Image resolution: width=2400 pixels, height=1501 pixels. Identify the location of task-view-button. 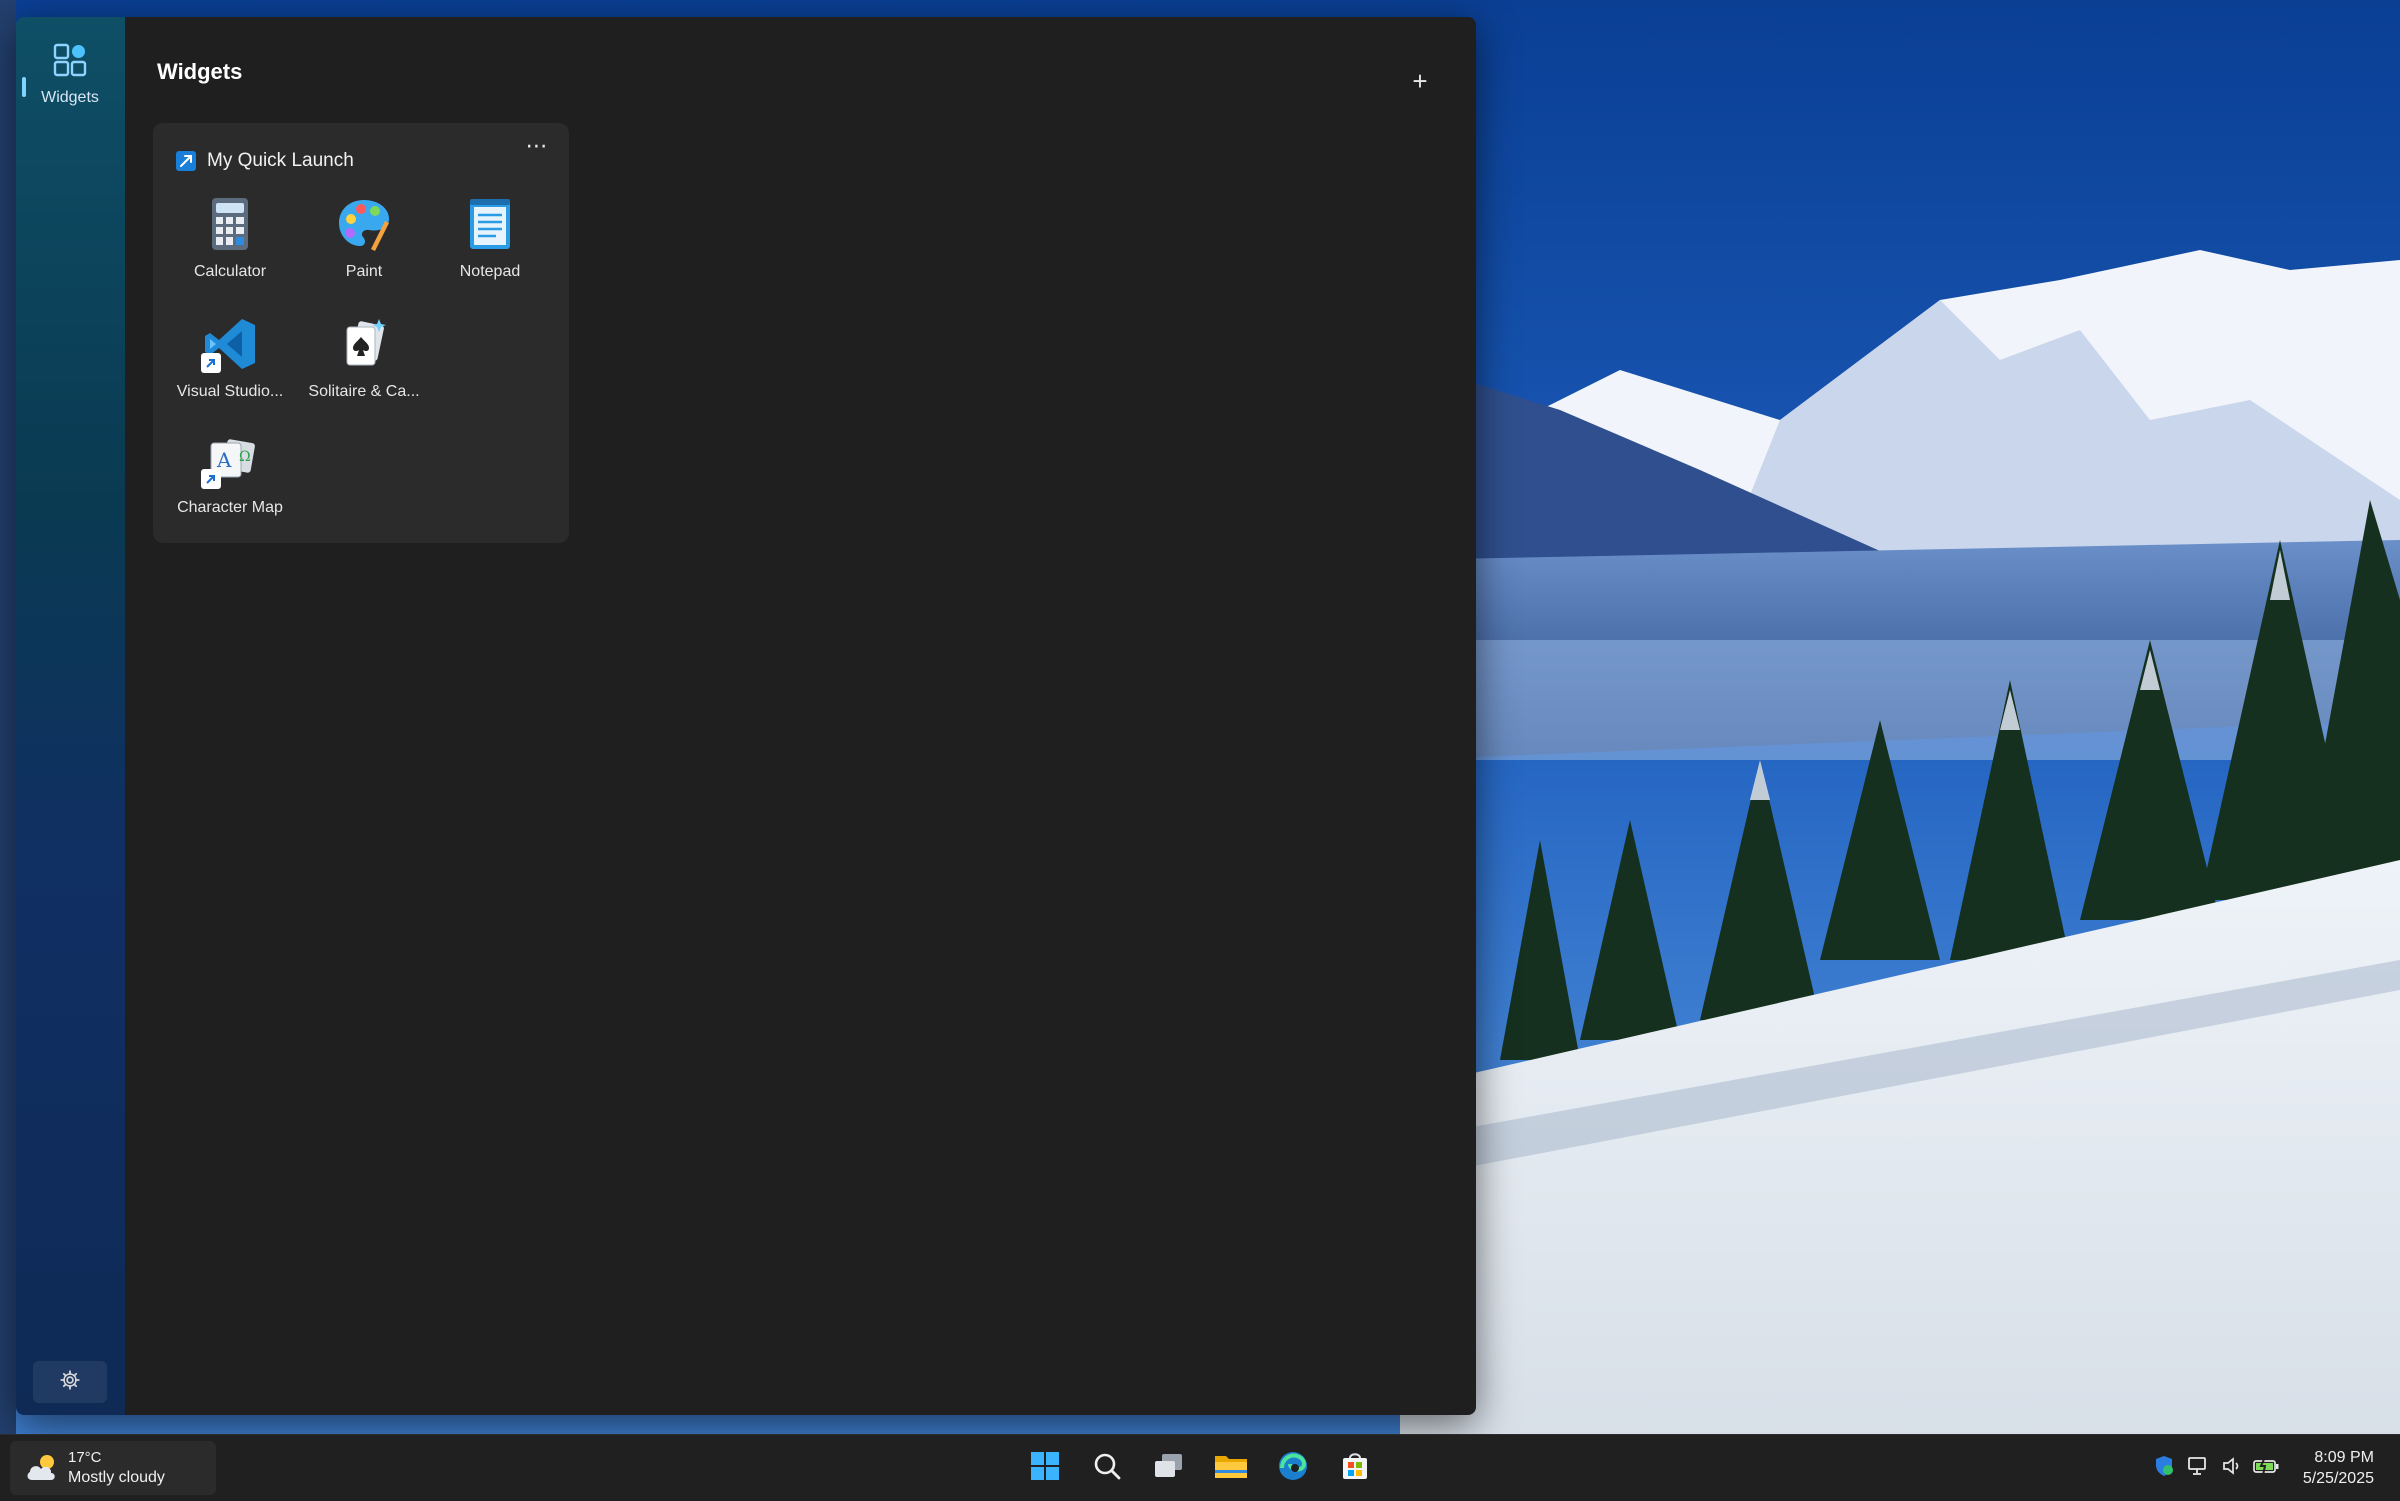
(1169, 1468).